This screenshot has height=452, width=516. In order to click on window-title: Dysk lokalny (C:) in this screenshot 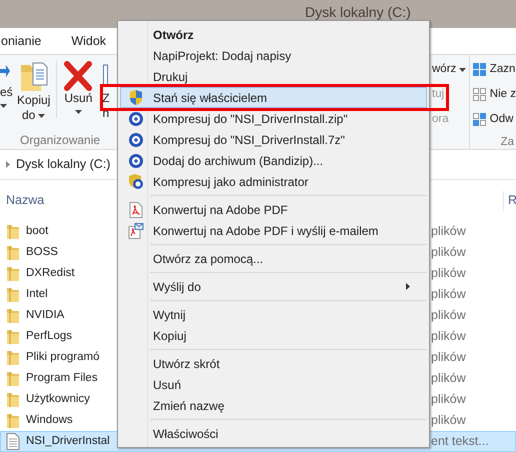, I will do `click(358, 12)`.